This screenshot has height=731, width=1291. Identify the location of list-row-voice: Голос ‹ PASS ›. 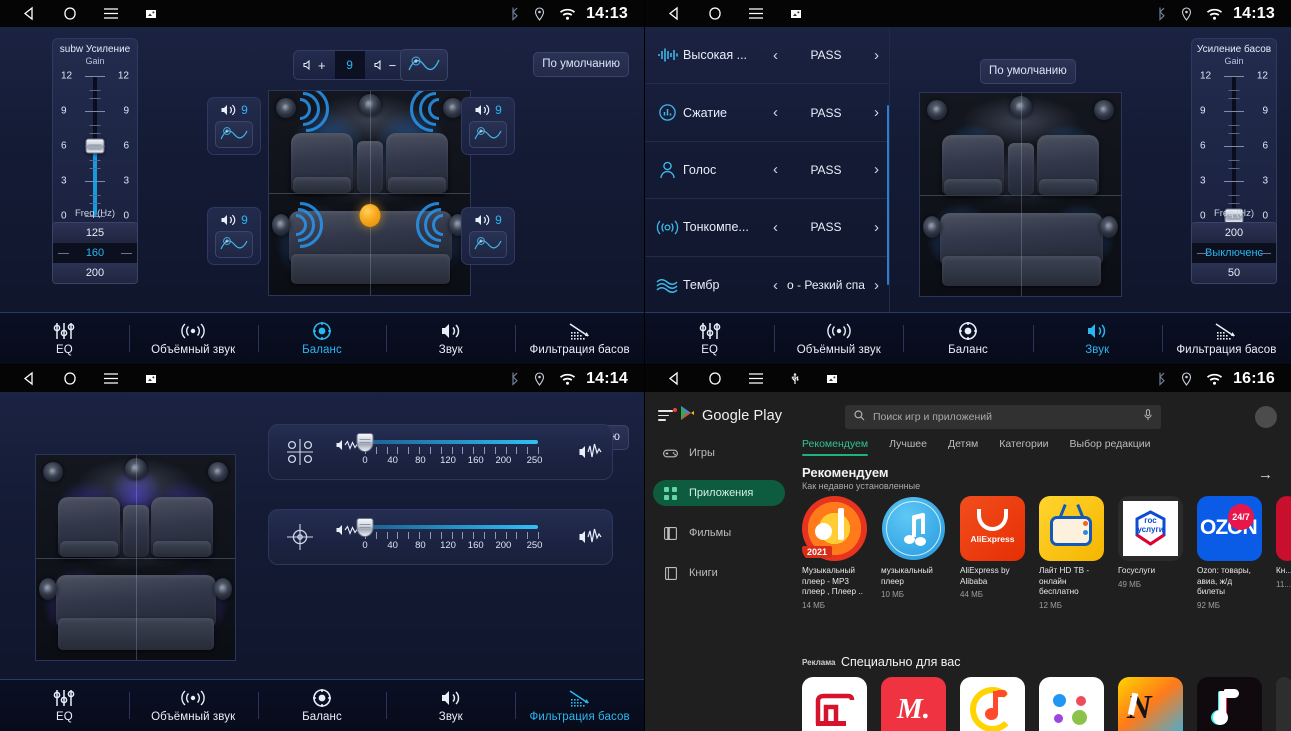
(767, 171).